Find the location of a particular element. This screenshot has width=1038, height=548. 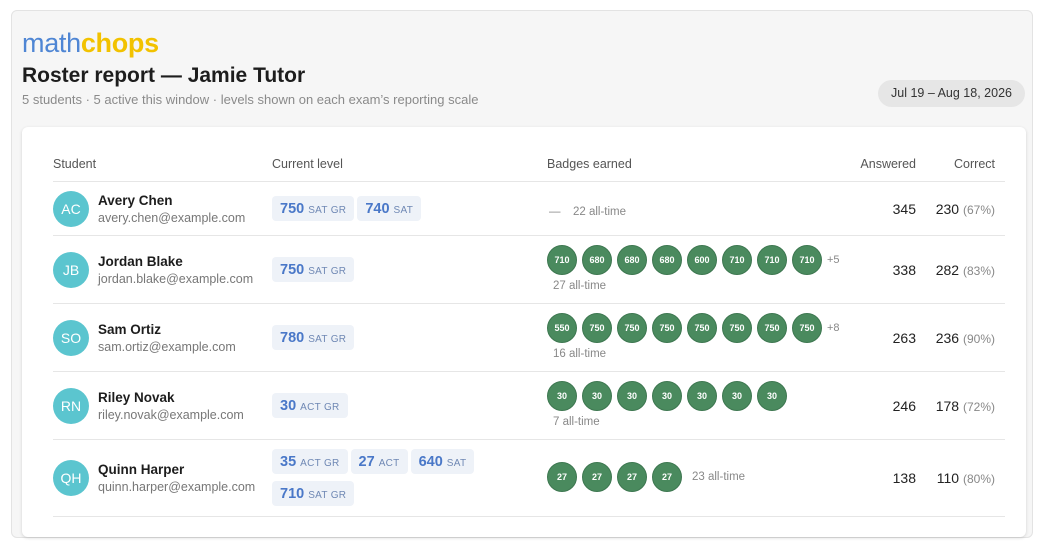

avatar: QH is located at coordinates (71, 478).